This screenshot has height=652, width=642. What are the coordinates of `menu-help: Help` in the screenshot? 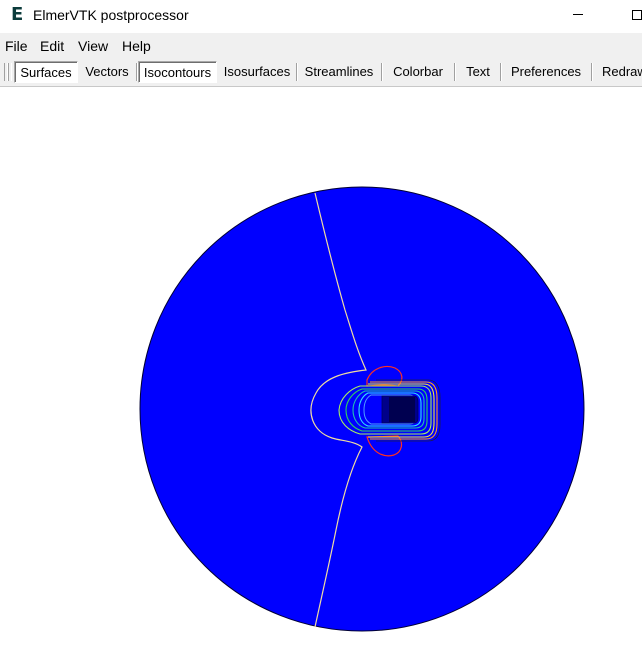 It's located at (136, 46).